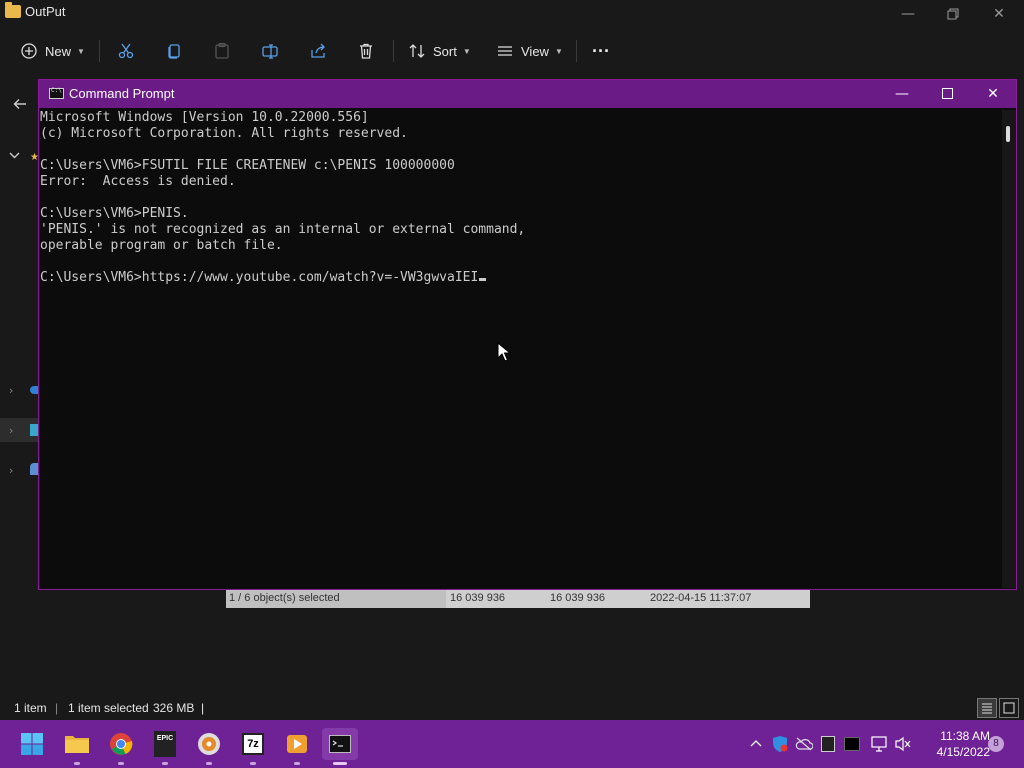 This screenshot has height=768, width=1024. I want to click on console-scrollbar, so click(1009, 349).